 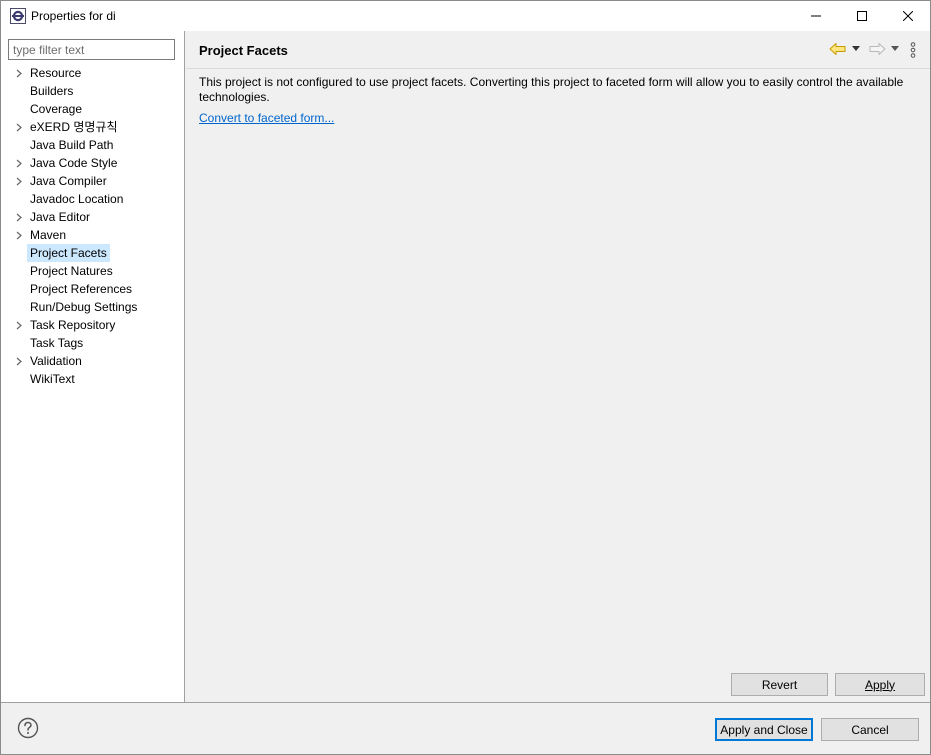 I want to click on sidebar-item: WikiText, so click(x=92, y=379).